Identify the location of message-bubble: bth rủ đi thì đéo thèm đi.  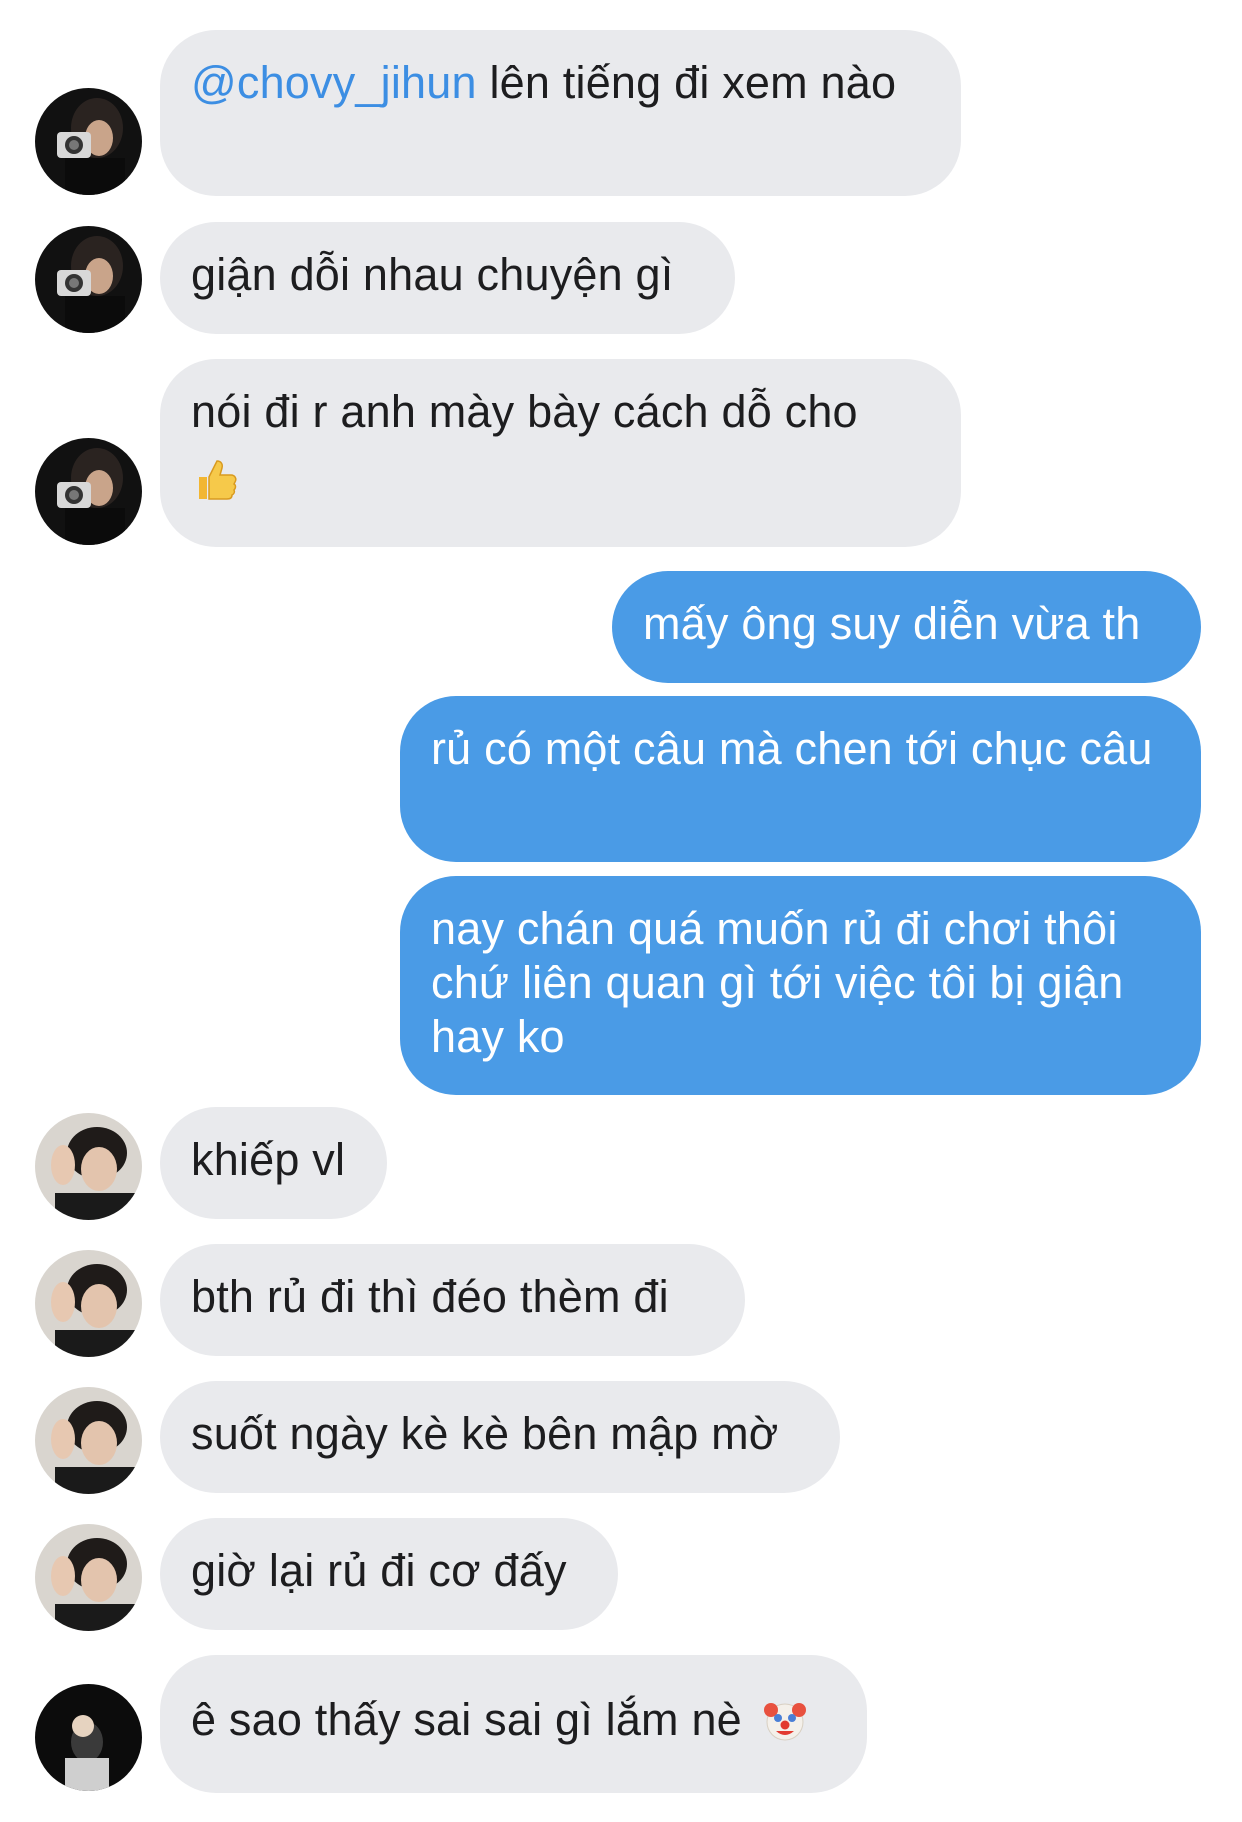
(452, 1300).